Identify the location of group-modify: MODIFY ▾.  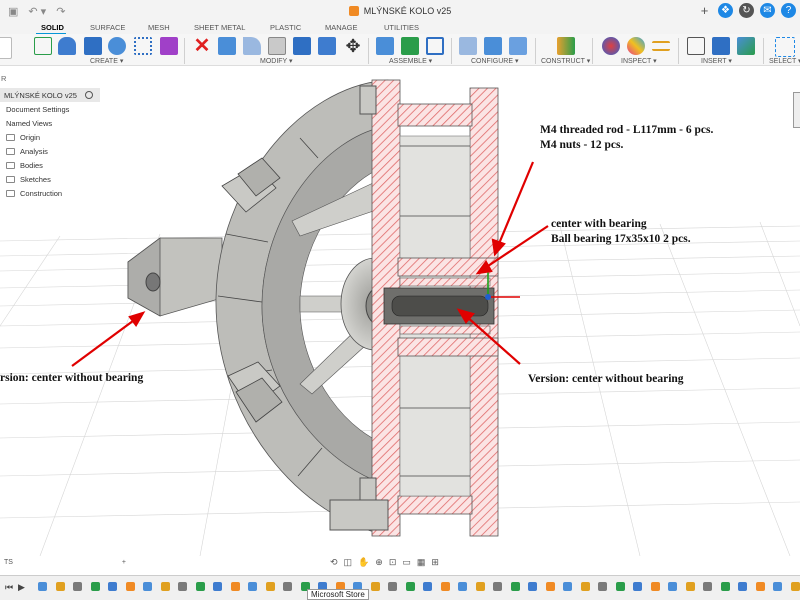
(276, 61).